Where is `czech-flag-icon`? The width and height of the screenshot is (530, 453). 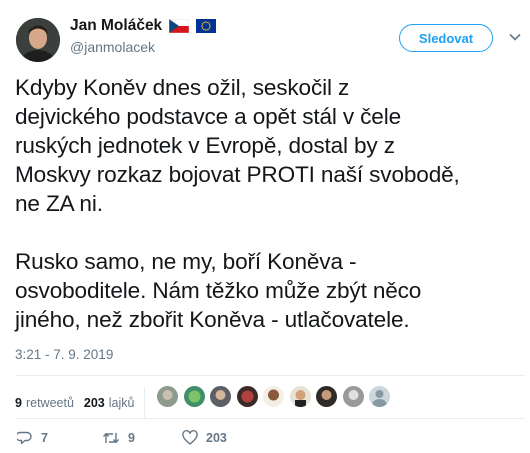 czech-flag-icon is located at coordinates (179, 26).